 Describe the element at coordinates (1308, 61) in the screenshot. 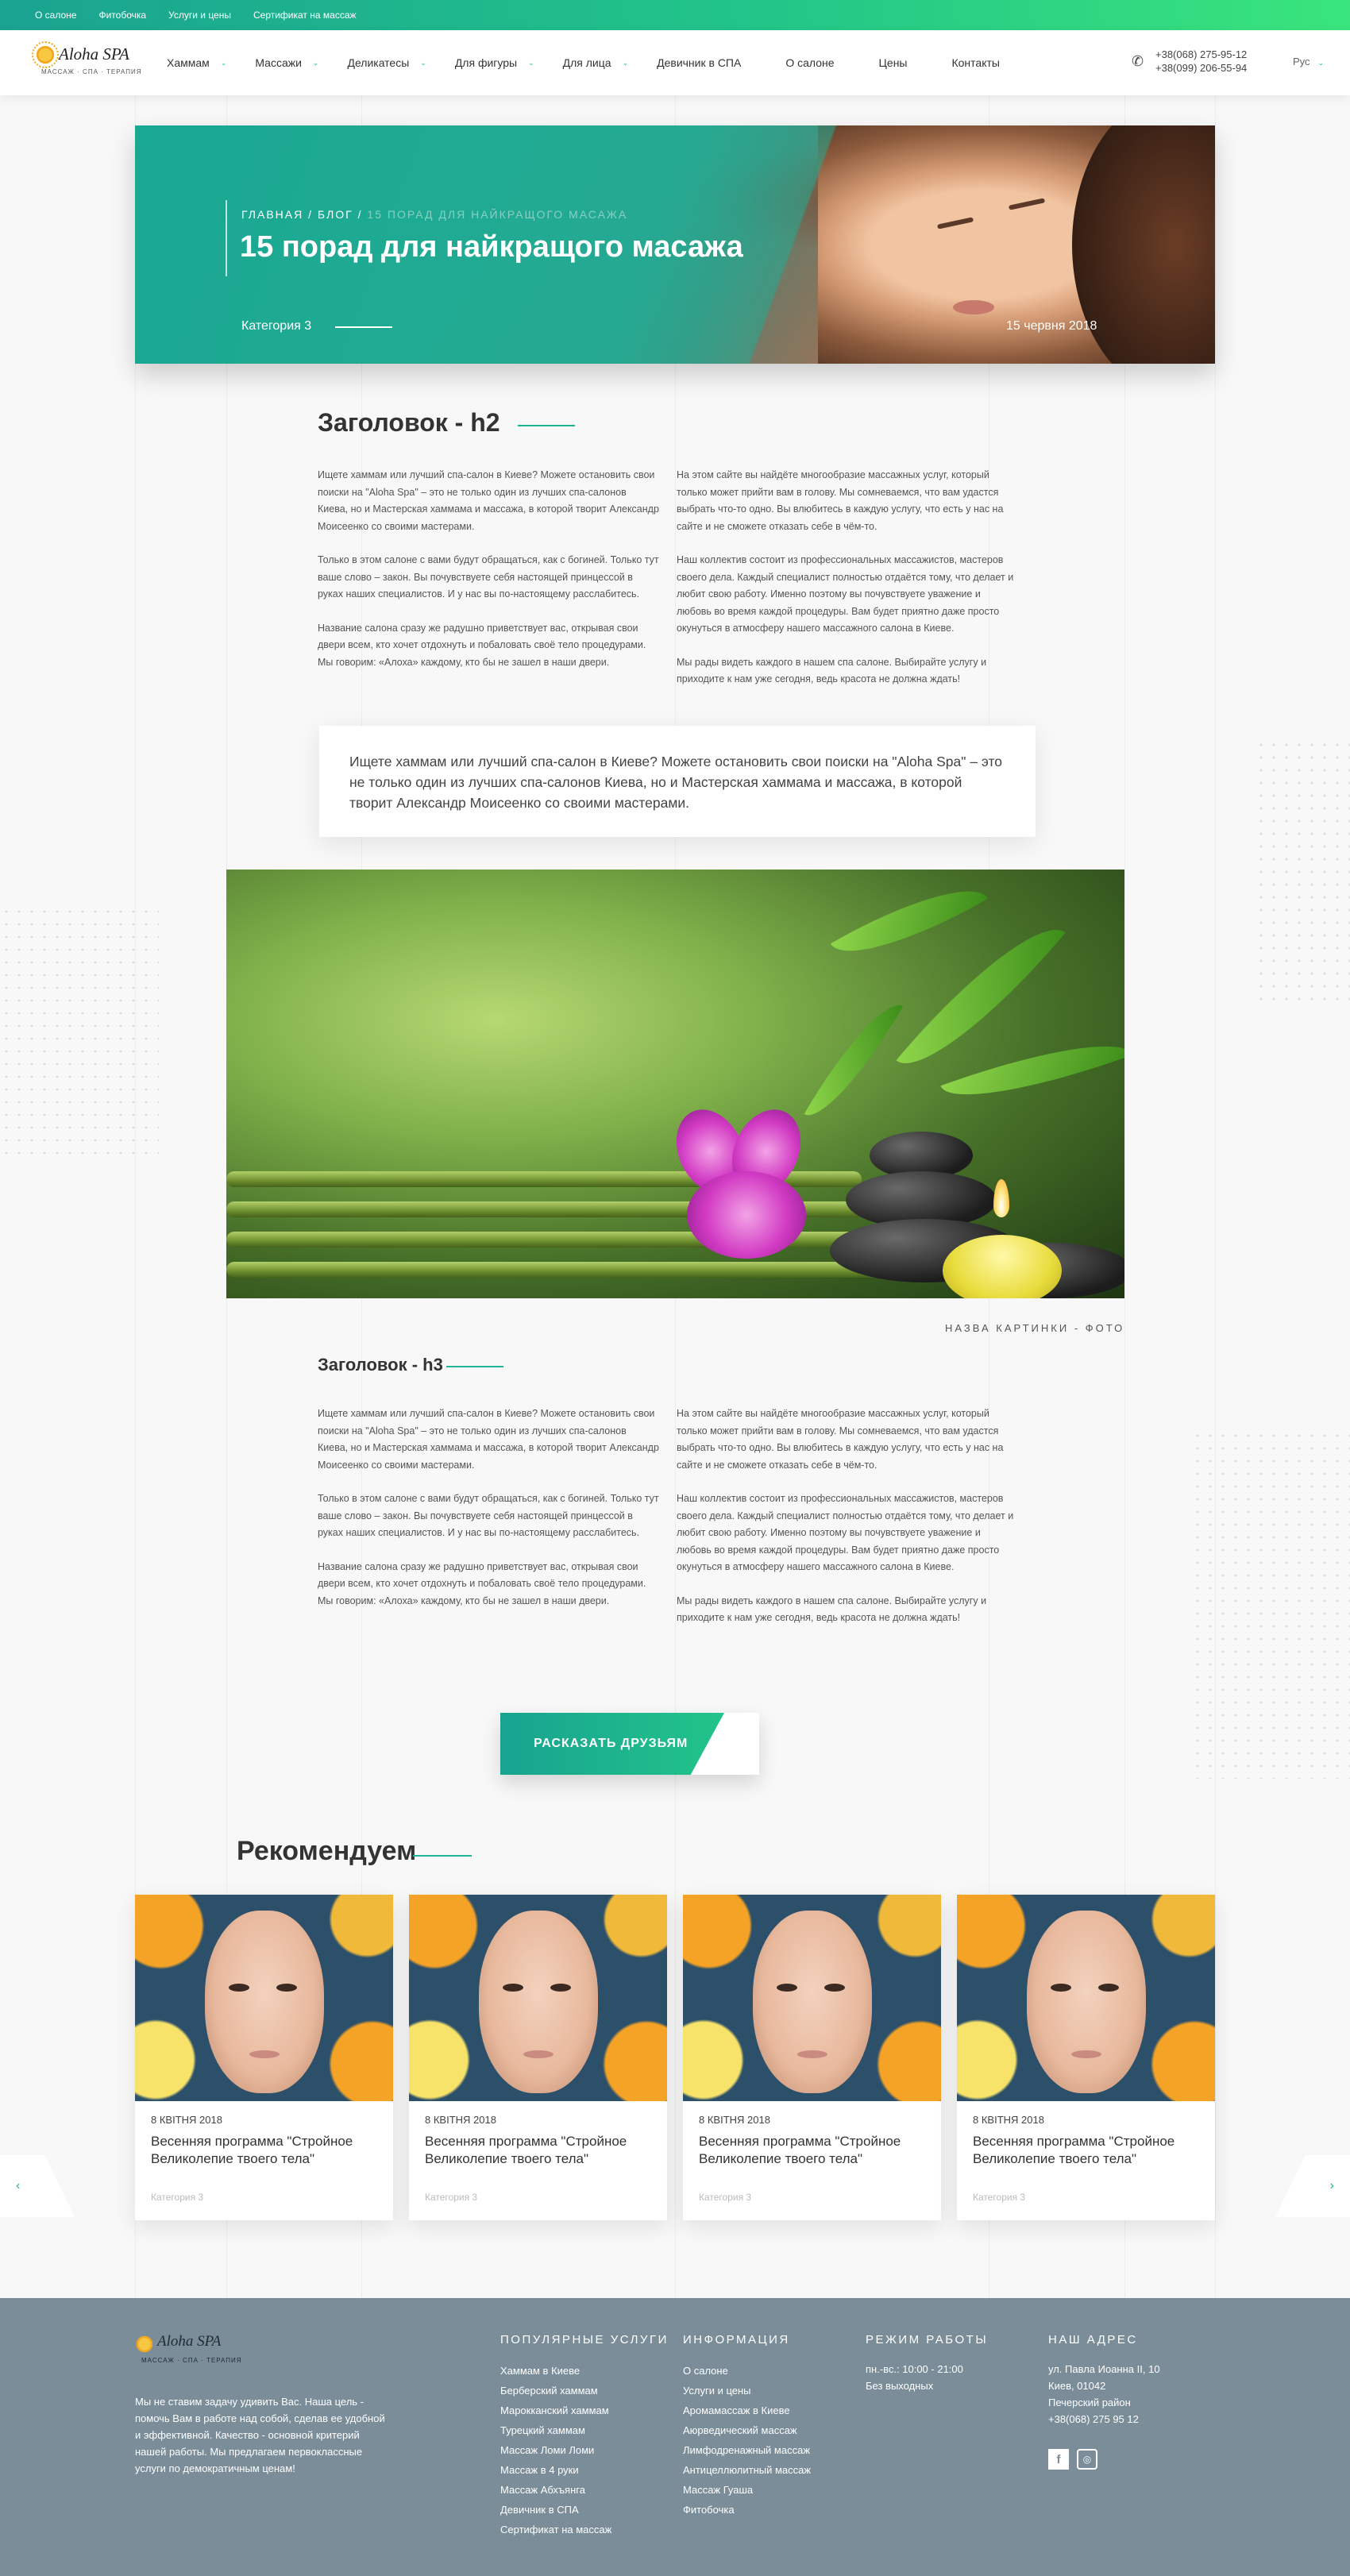

I see `language-switcher: Рус ⌄` at that location.